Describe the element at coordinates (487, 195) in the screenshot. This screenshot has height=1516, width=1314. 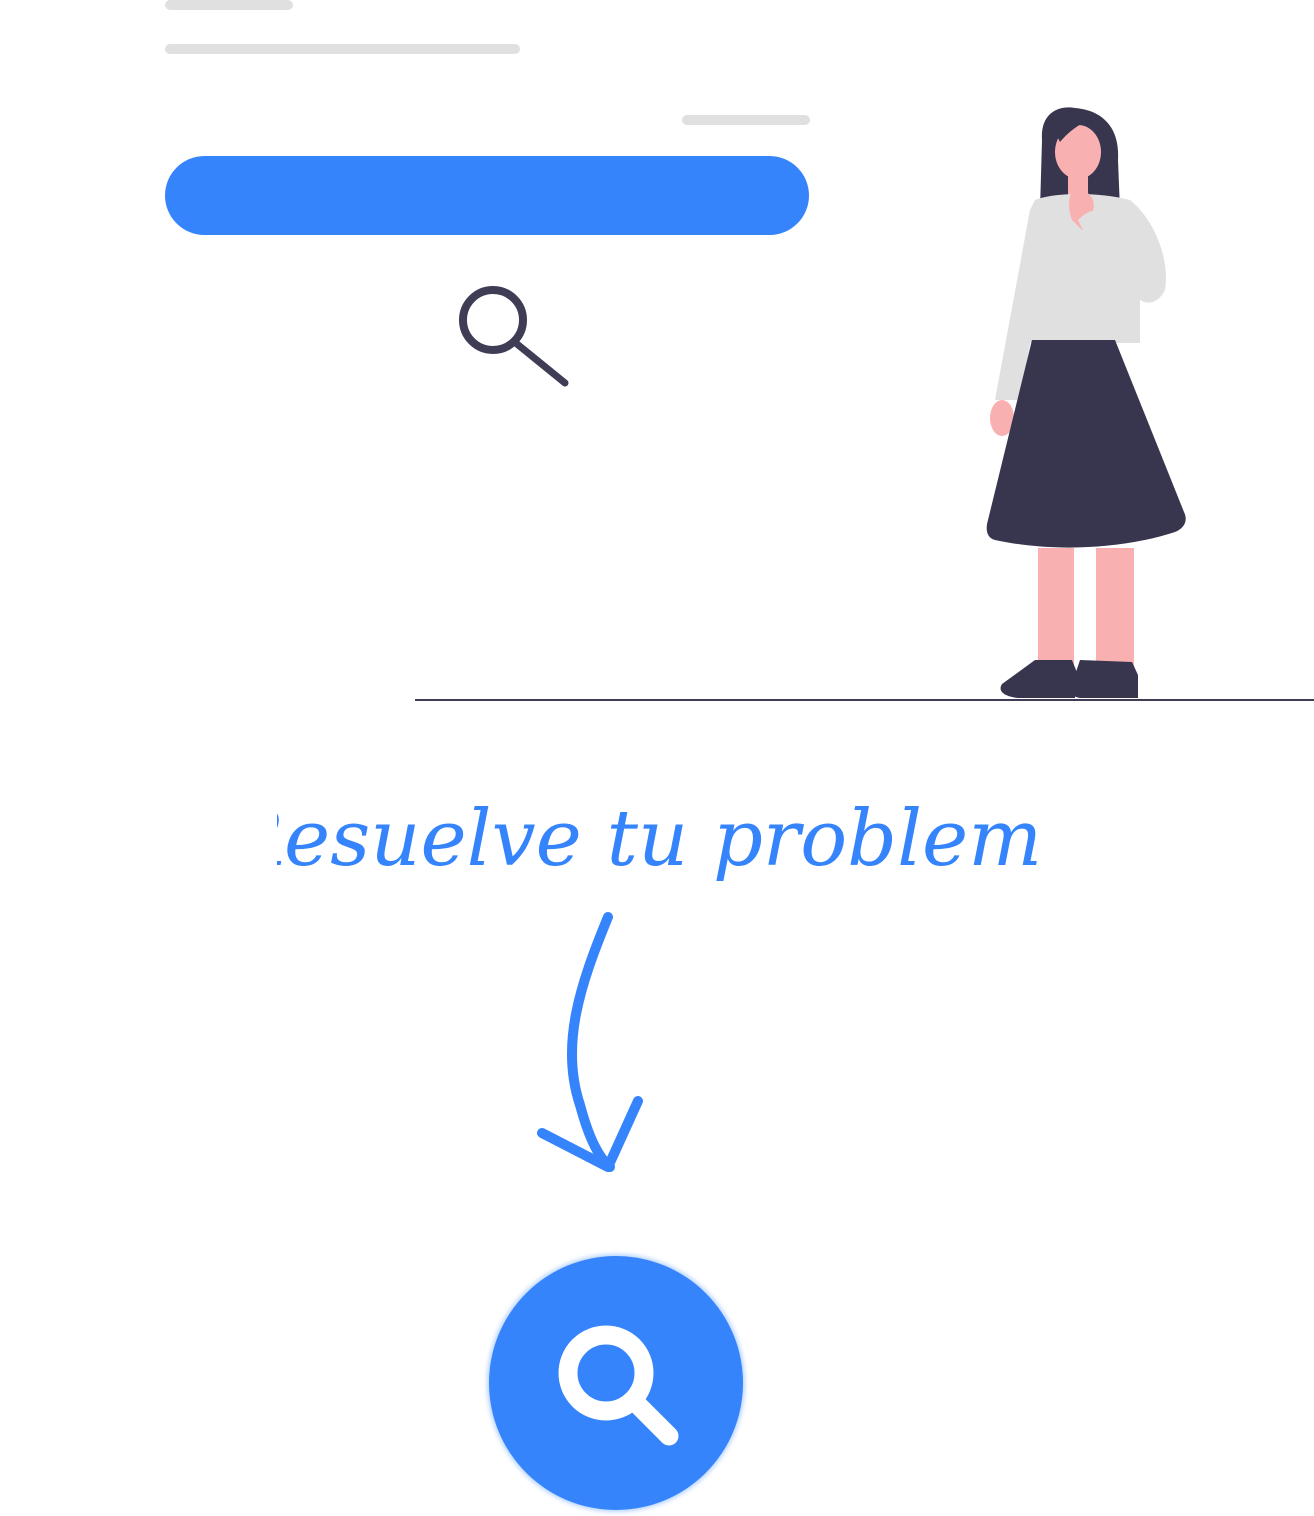
I see `search-bar` at that location.